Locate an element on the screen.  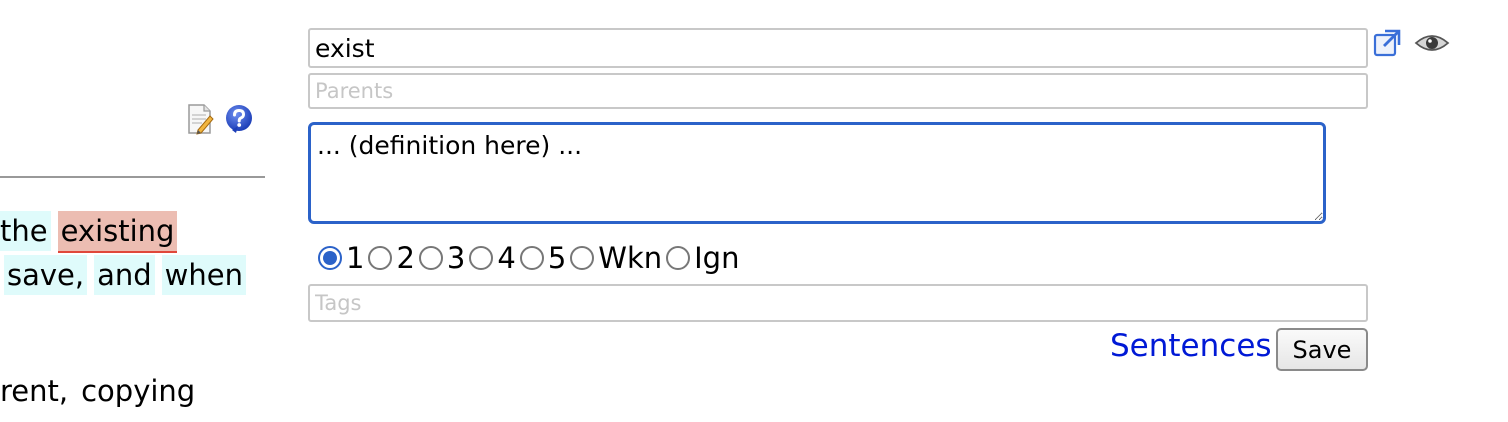
status-option-ign: Ign is located at coordinates (702, 258).